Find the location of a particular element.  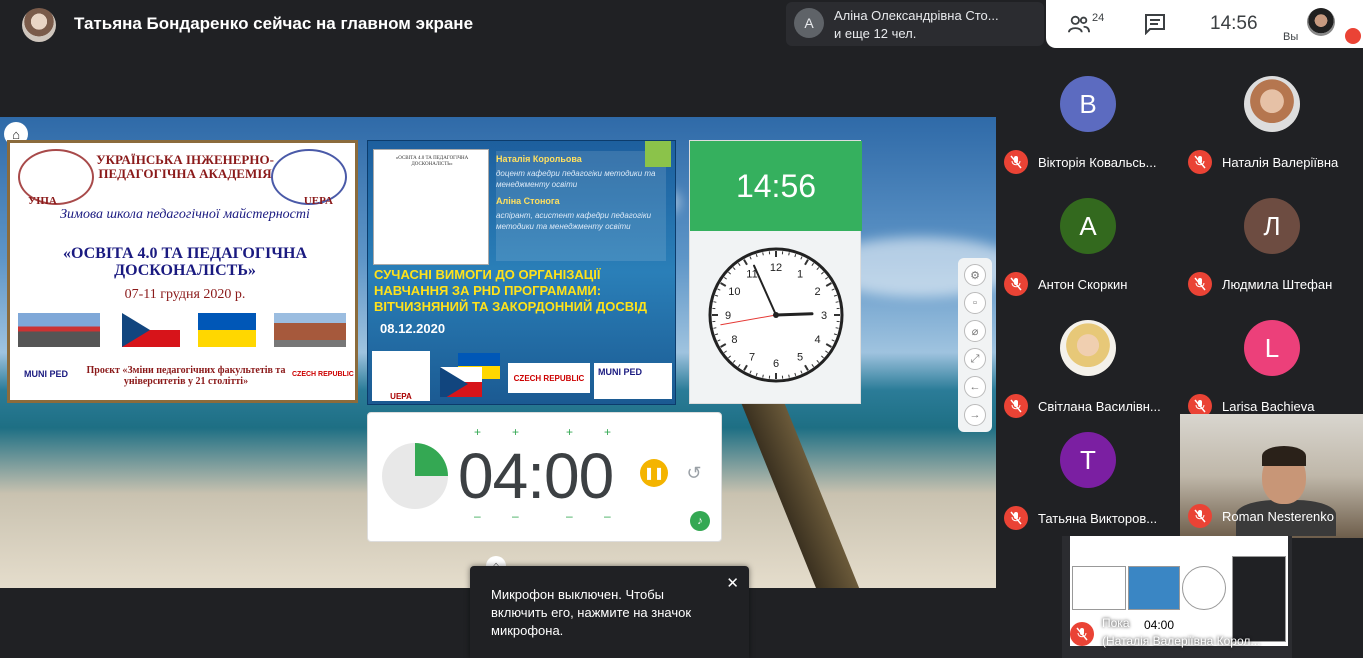

talk-date: 08.12.2020 is located at coordinates (413, 328).